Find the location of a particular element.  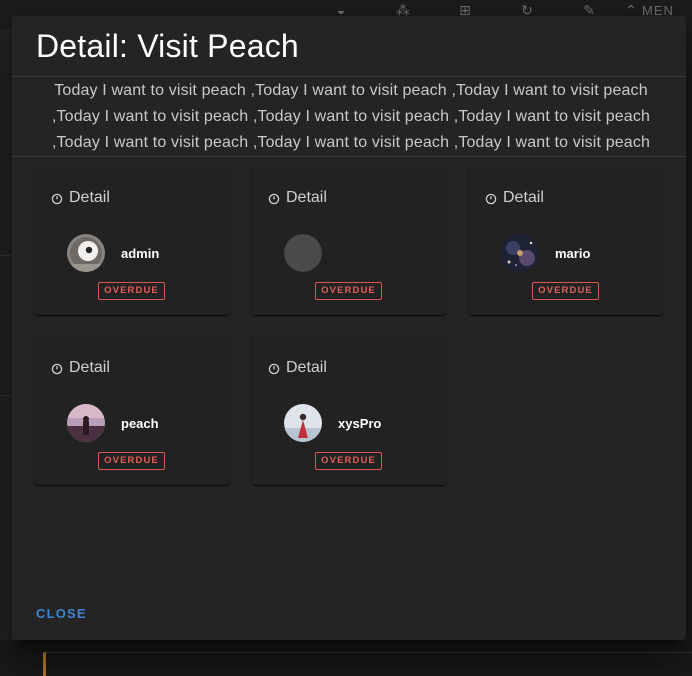

assignee is located at coordinates (311, 253).